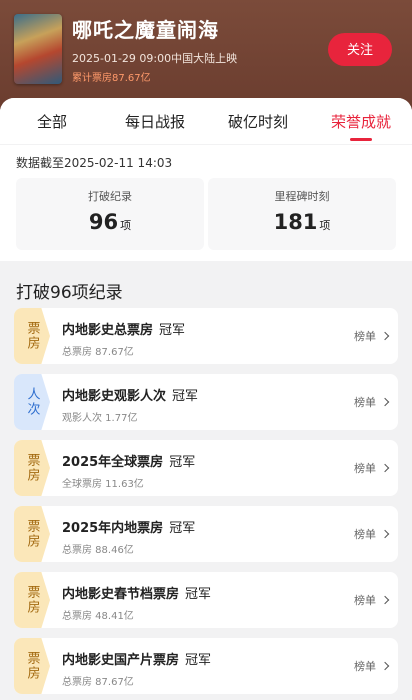 This screenshot has height=700, width=412. I want to click on record-item: 票房 内地影史春节档票房 冠军 总票房 48.41亿 榜单, so click(206, 600).